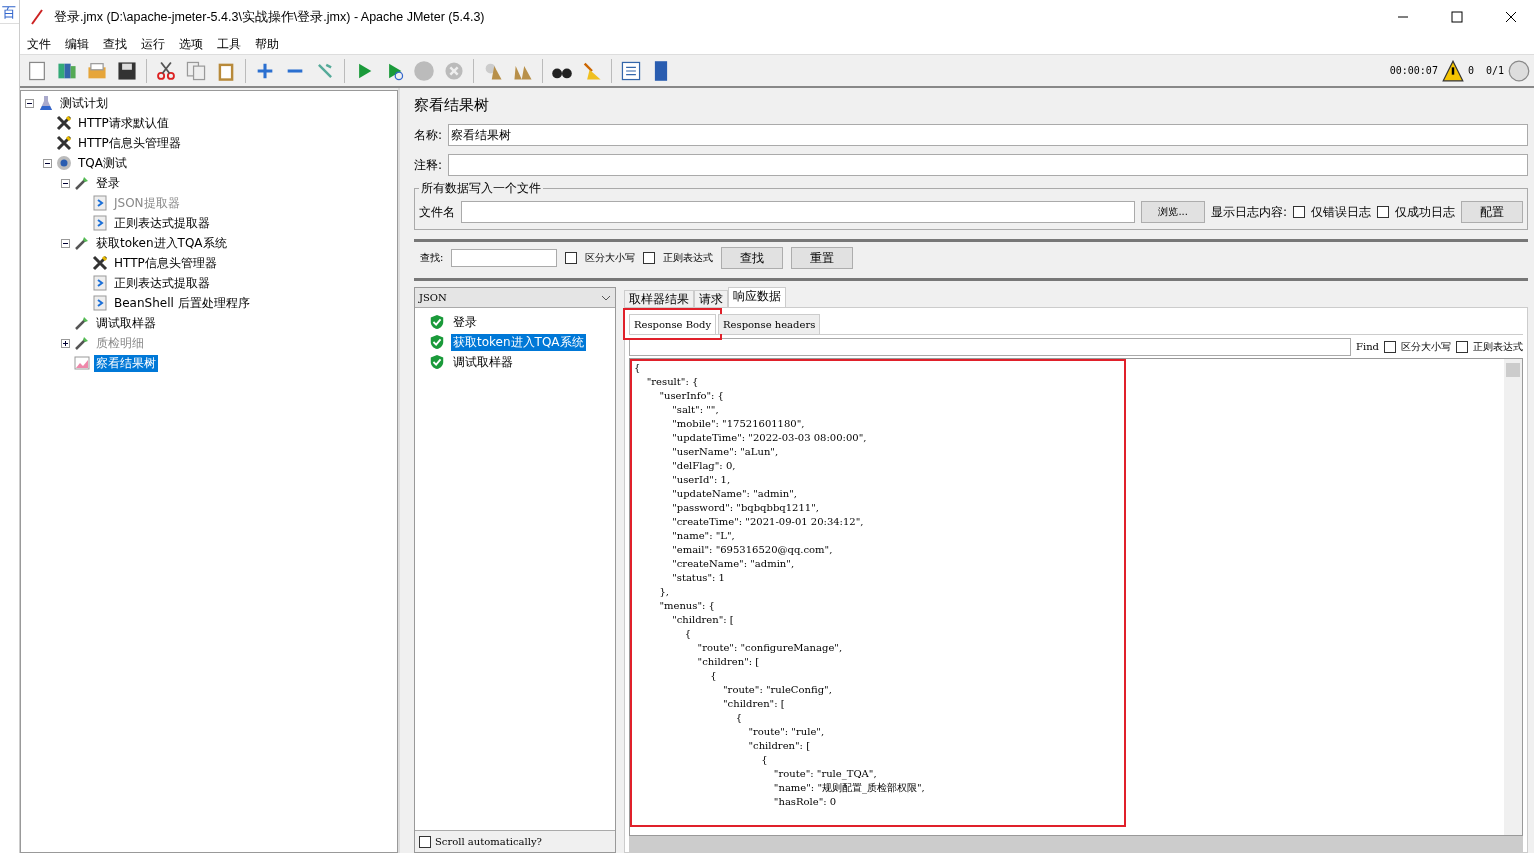 The height and width of the screenshot is (853, 1534). What do you see at coordinates (1248, 212) in the screenshot?
I see `log-label: 显示日志内容:` at bounding box center [1248, 212].